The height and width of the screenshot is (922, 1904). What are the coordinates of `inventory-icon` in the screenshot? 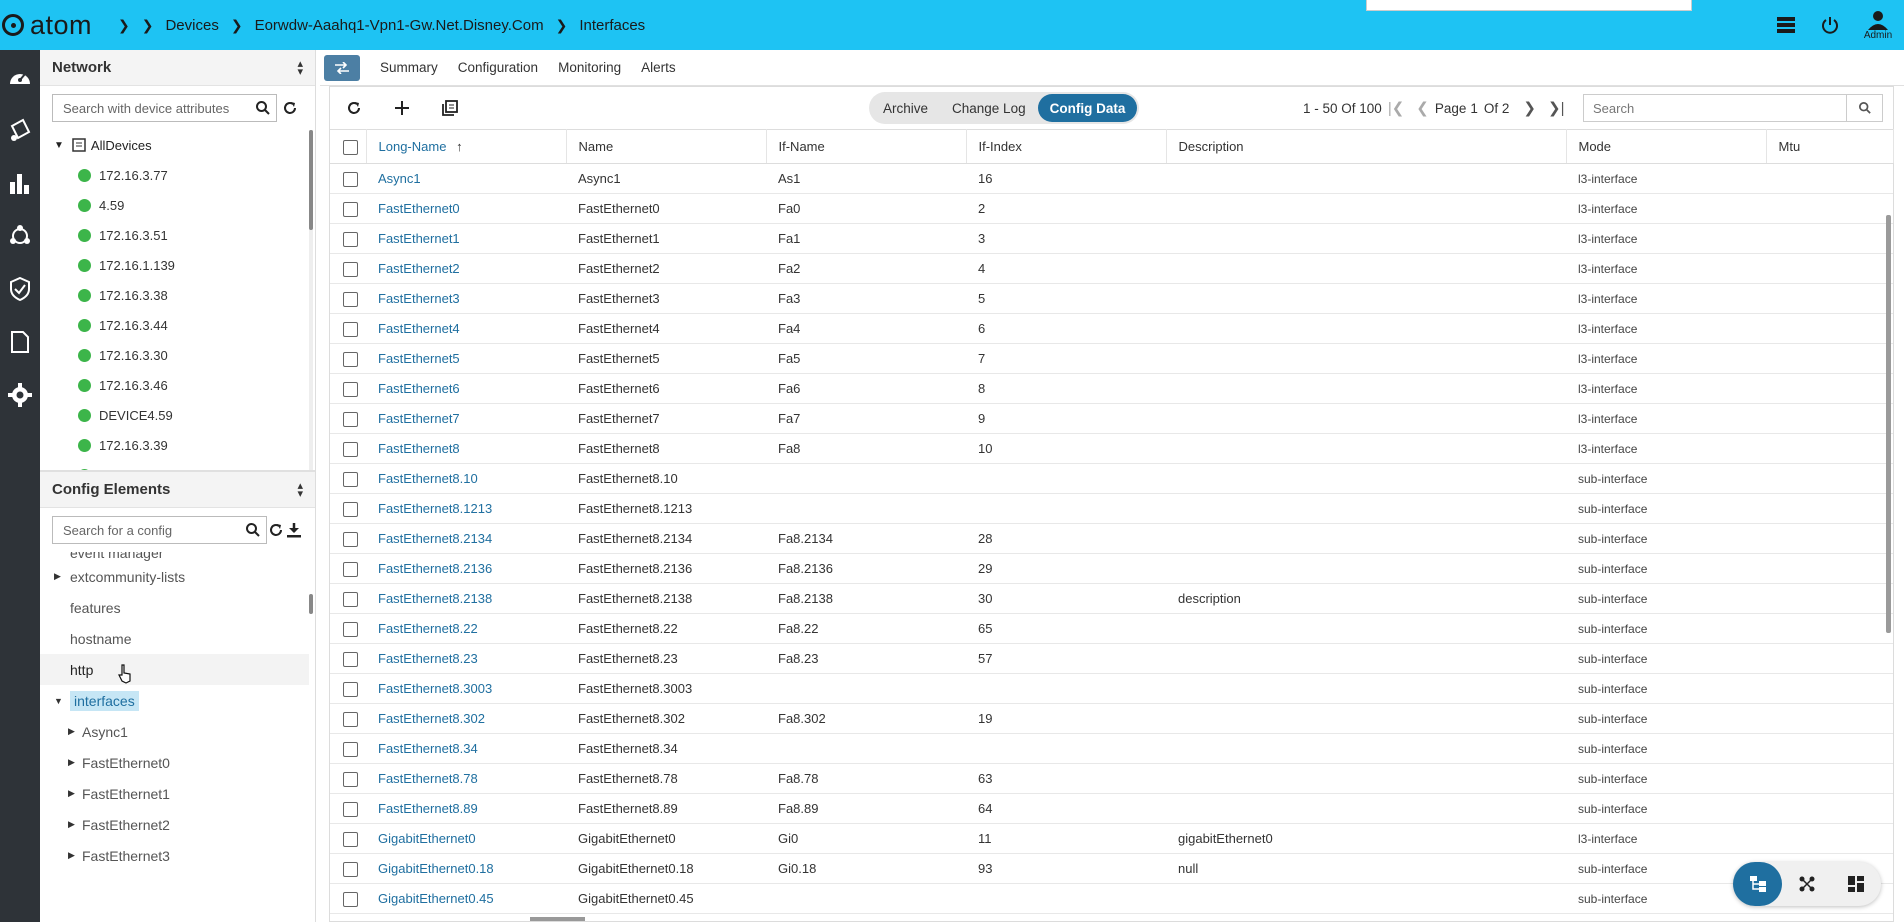 It's located at (20, 129).